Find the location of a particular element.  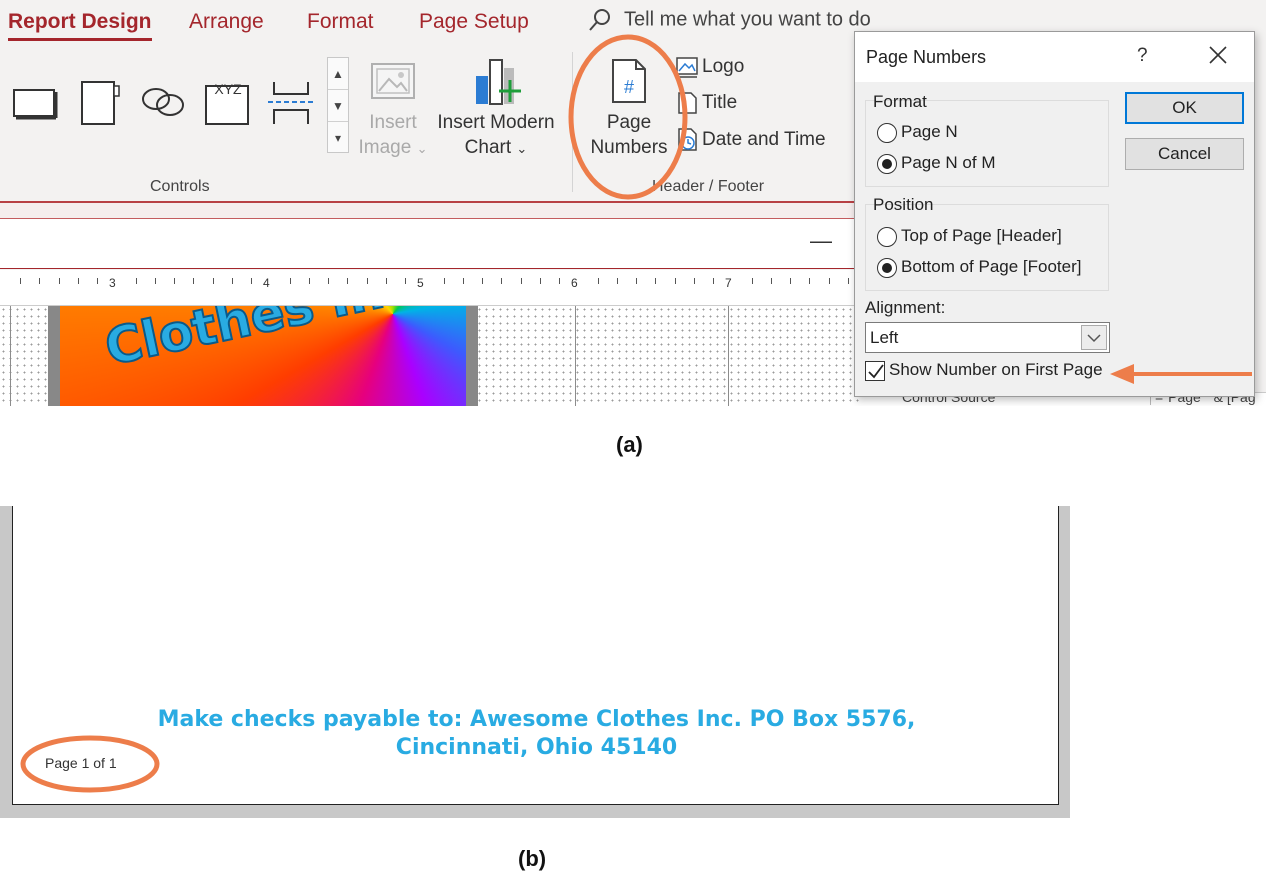

checkmark-icon is located at coordinates (876, 370).